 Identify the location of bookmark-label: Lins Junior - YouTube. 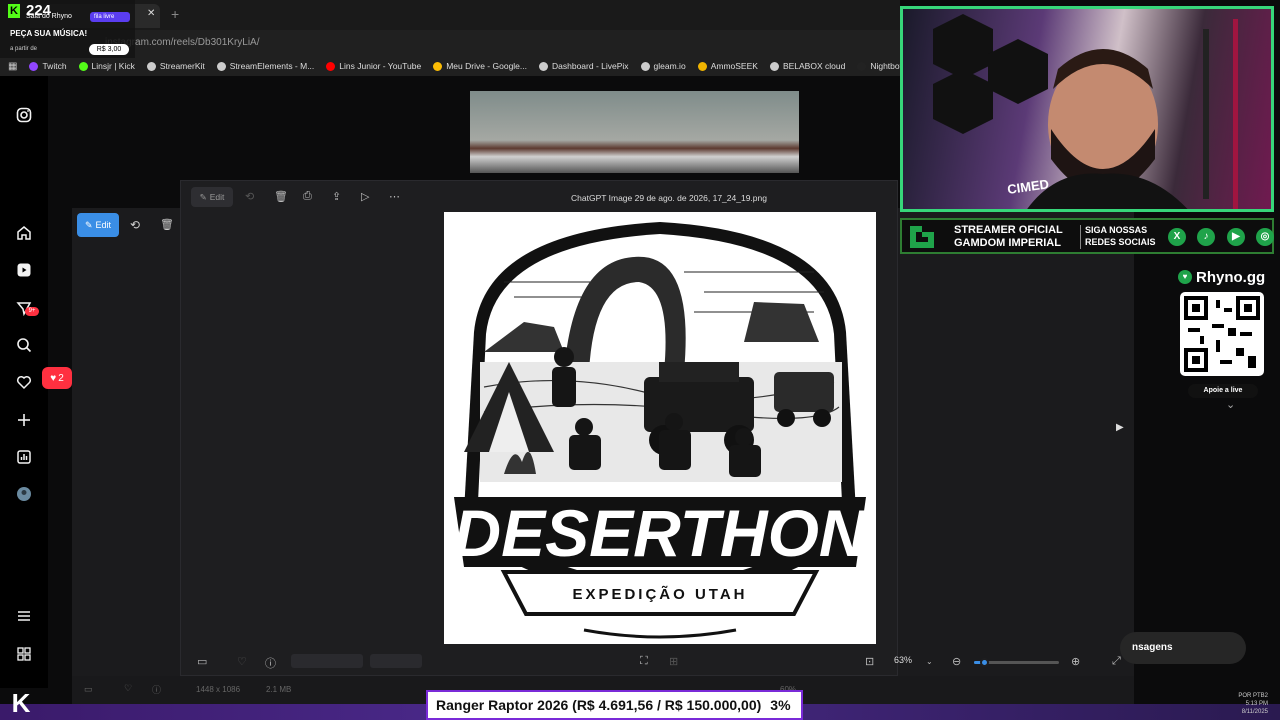
(380, 66).